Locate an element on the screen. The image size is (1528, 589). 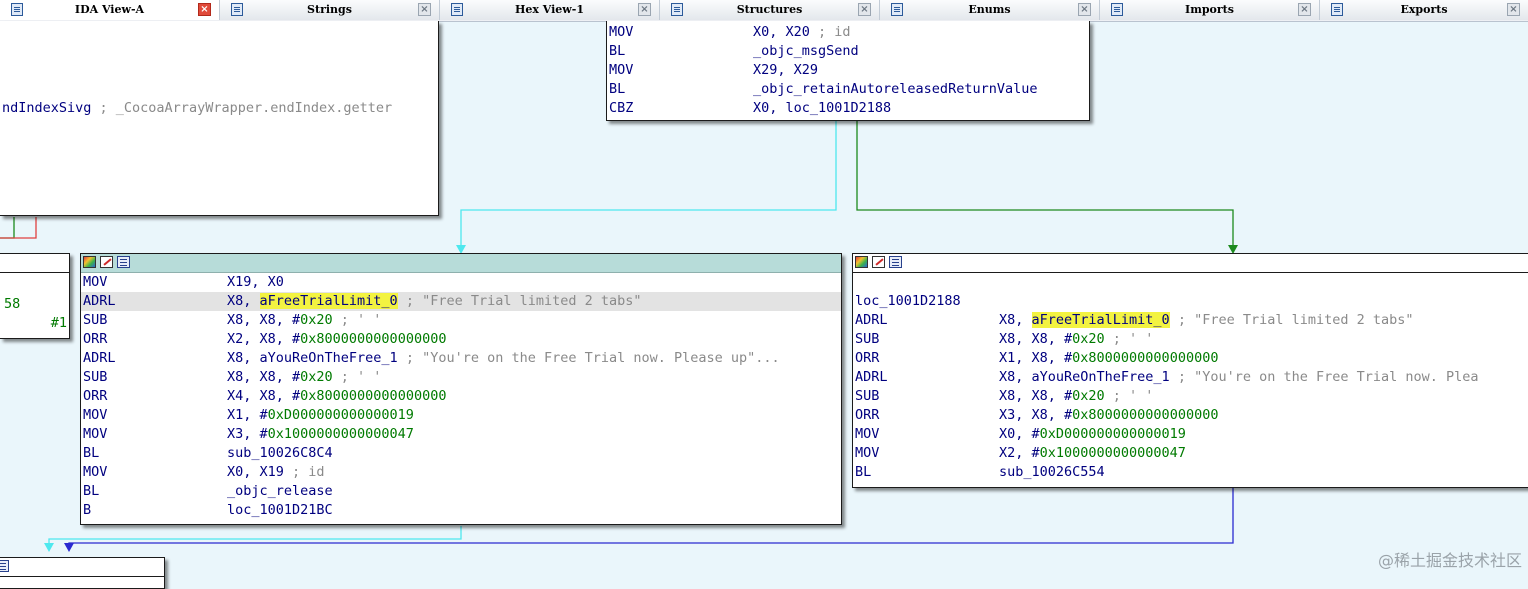
edge-main-exit is located at coordinates (255, 535).